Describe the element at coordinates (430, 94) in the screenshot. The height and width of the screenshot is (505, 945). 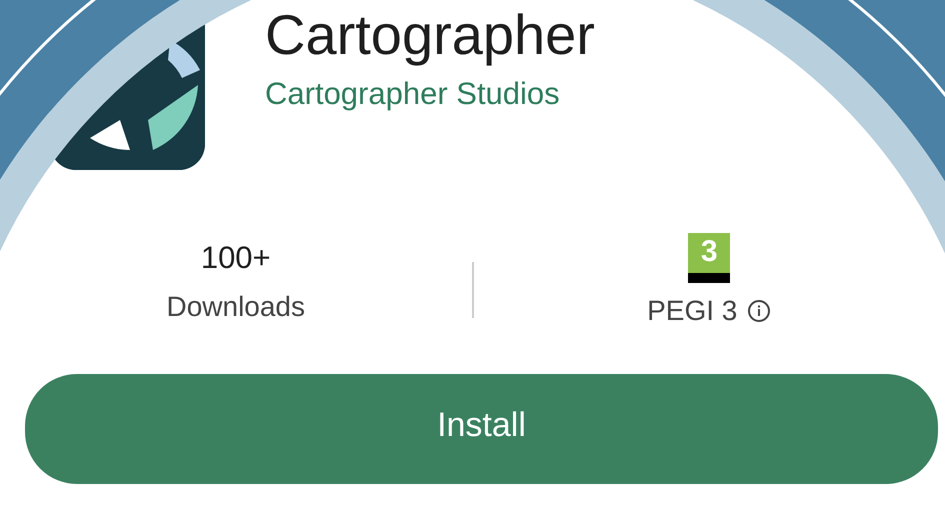
I see `developer-link: Cartographer Studios` at that location.